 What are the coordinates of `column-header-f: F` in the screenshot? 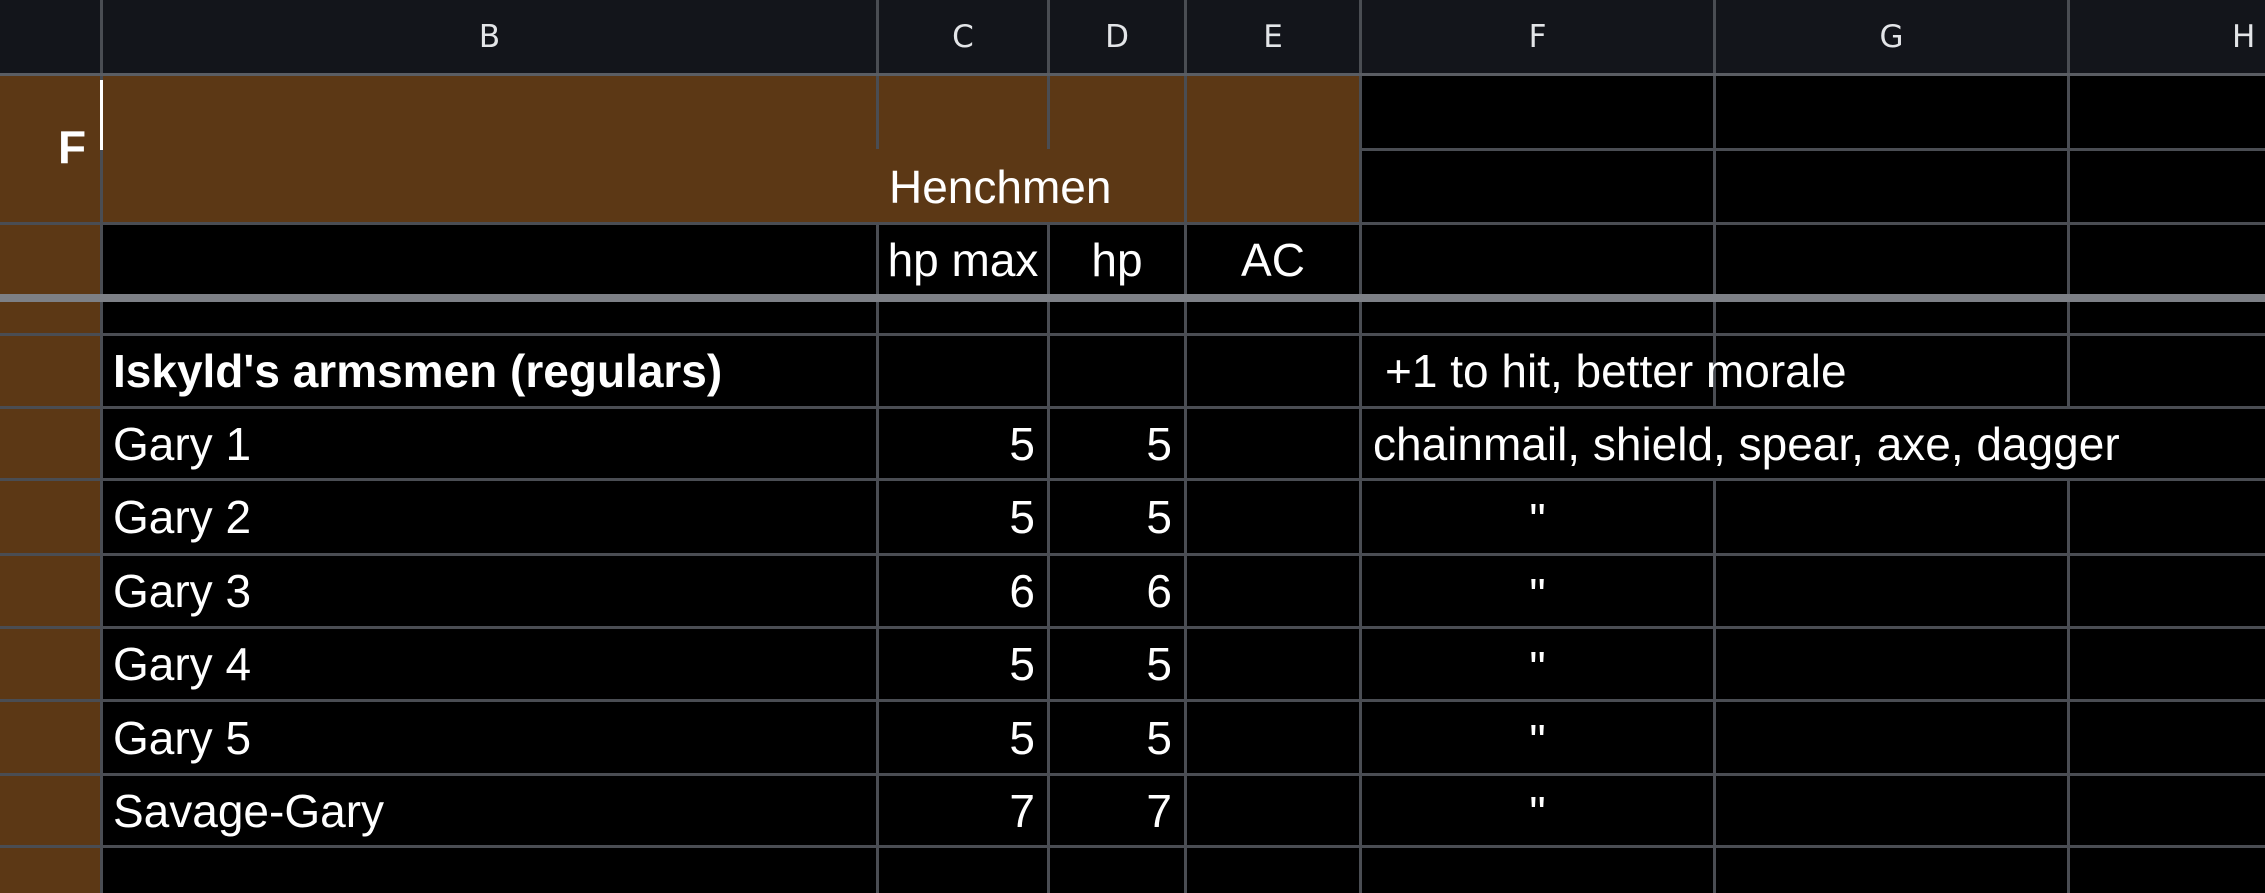 It's located at (1539, 36).